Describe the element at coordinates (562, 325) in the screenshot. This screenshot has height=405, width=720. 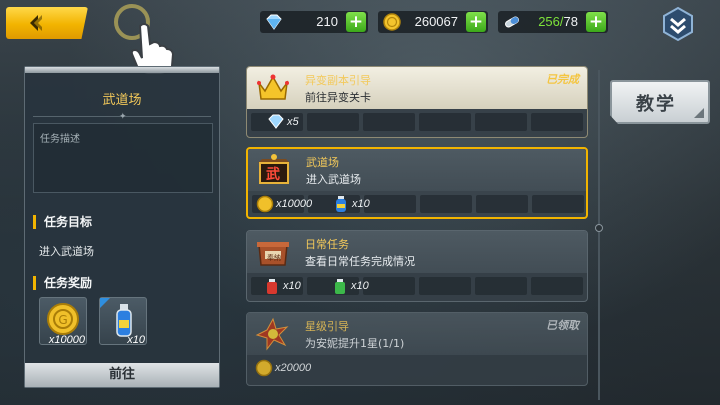
I see `task-status-claimed: 已领取` at that location.